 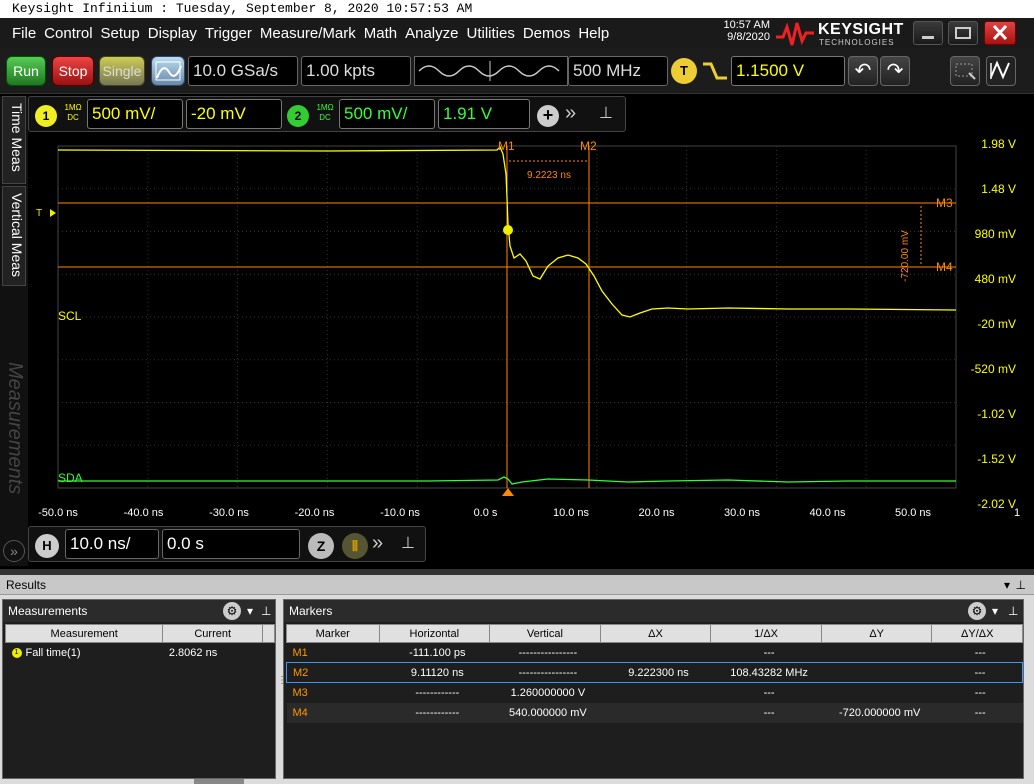 What do you see at coordinates (788, 71) in the screenshot?
I see `trigger-level-field: 1.1500 V` at bounding box center [788, 71].